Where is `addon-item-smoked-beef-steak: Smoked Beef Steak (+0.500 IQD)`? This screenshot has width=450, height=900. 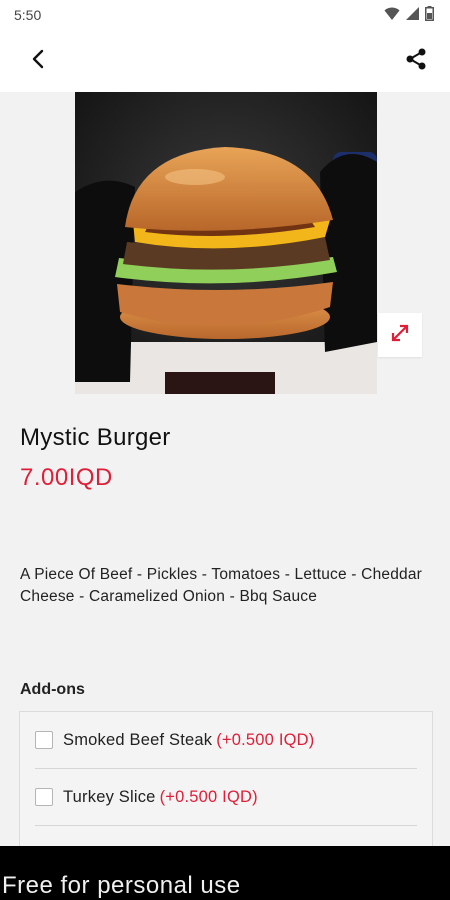
addon-item-smoked-beef-steak: Smoked Beef Steak (+0.500 IQD) is located at coordinates (226, 740).